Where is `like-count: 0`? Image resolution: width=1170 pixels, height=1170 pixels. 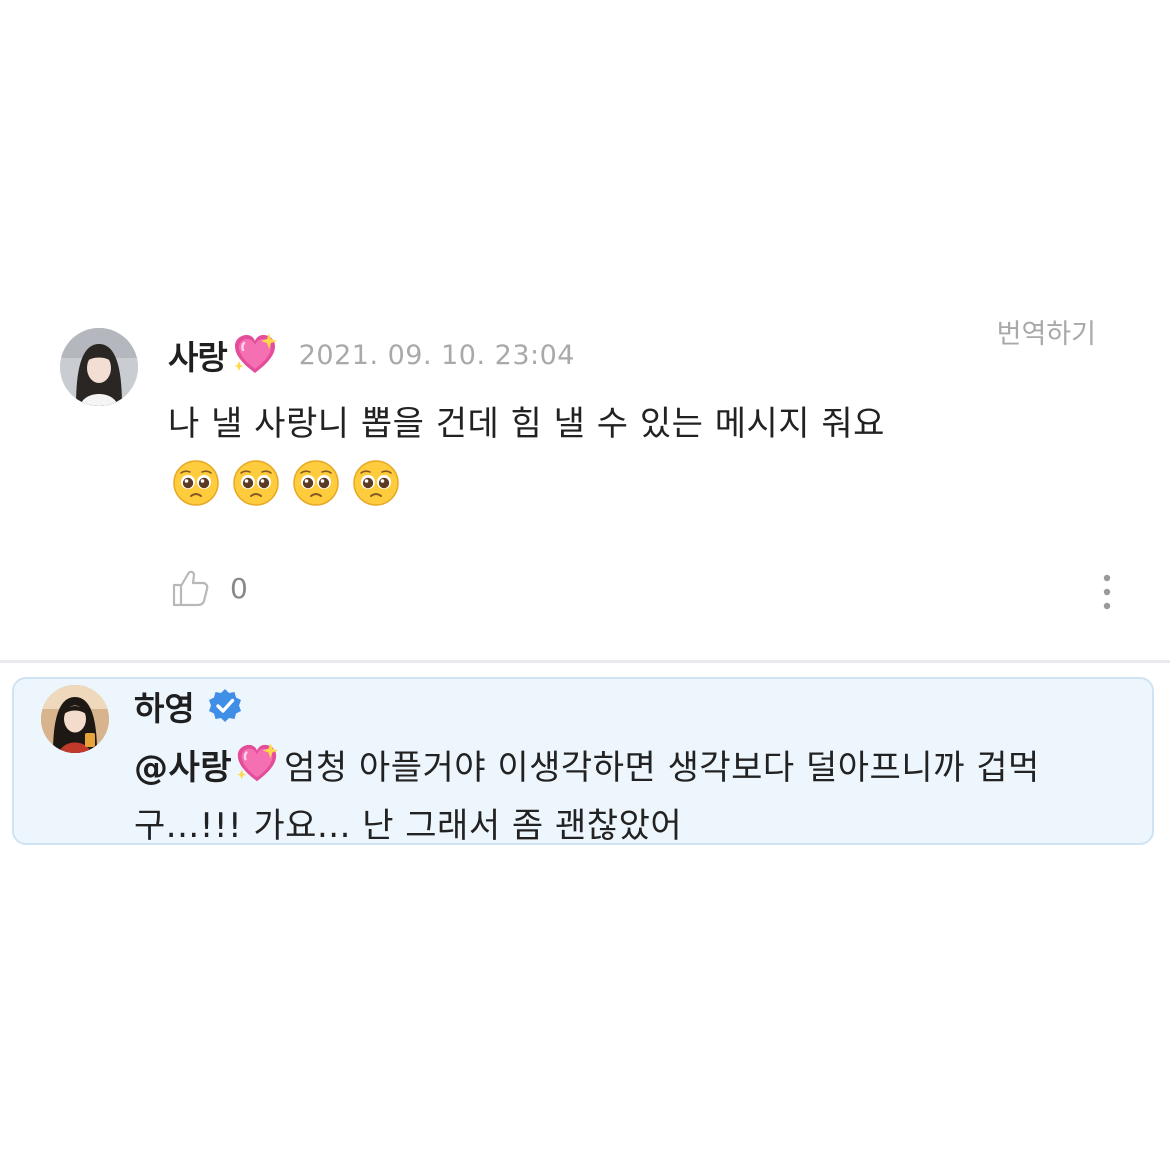
like-count: 0 is located at coordinates (239, 588).